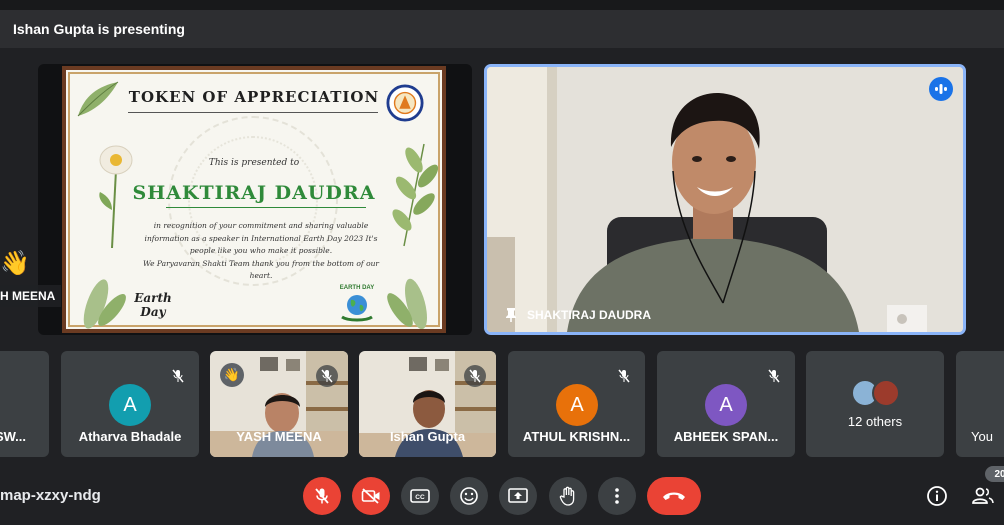 This screenshot has height=525, width=1004. I want to click on leave-call-button, so click(674, 496).